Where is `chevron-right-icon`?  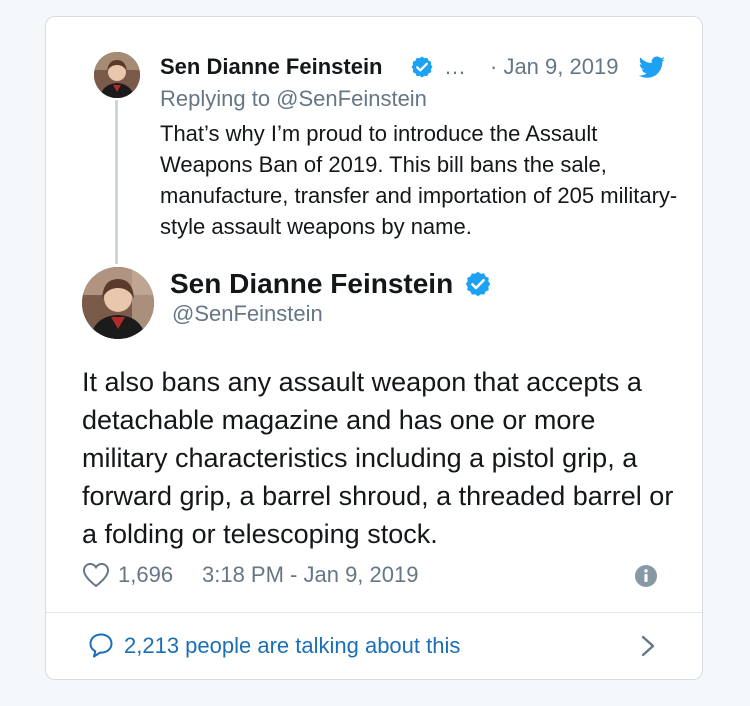
chevron-right-icon is located at coordinates (648, 646).